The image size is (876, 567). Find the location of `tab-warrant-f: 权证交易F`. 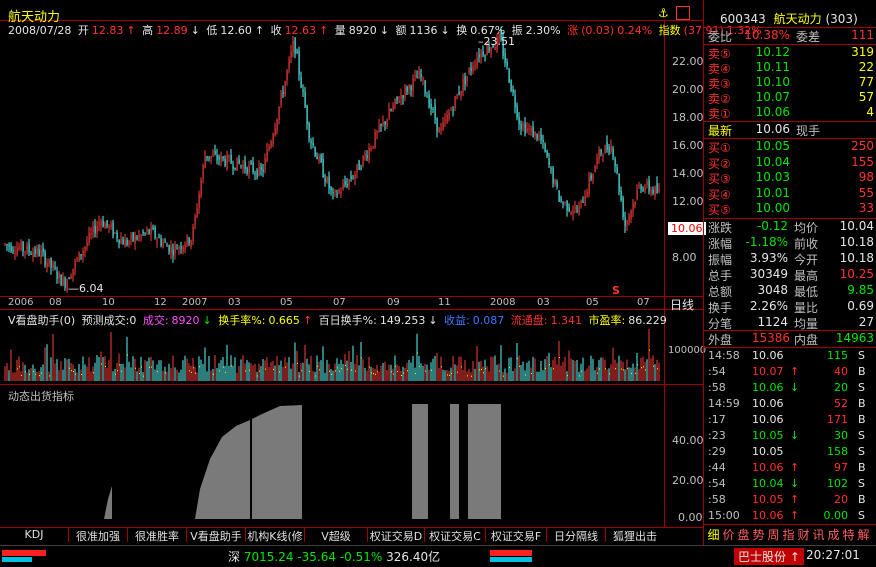

tab-warrant-f: 权证交易F is located at coordinates (516, 535).